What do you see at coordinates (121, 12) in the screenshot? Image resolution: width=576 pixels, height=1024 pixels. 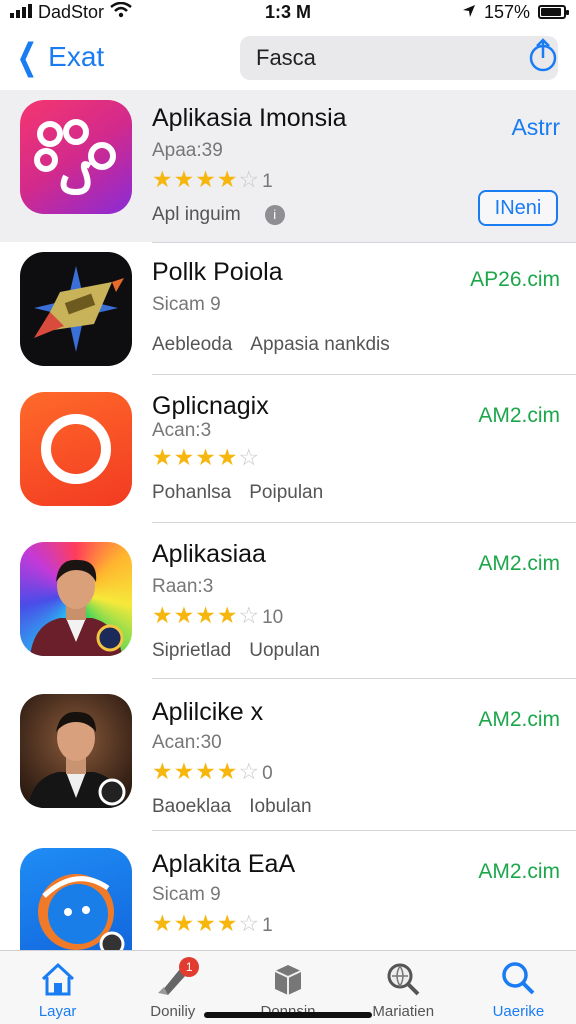 I see `wifi-icon` at bounding box center [121, 12].